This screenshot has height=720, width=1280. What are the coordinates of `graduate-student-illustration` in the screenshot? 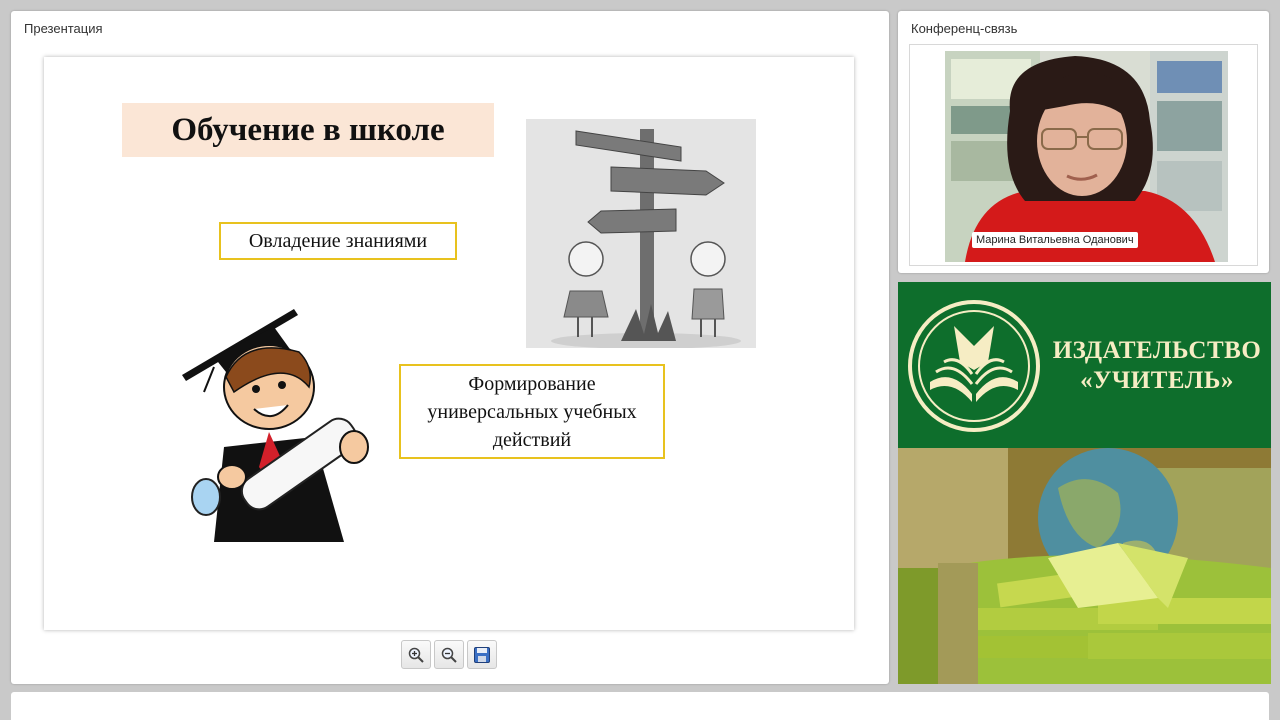 It's located at (275, 425).